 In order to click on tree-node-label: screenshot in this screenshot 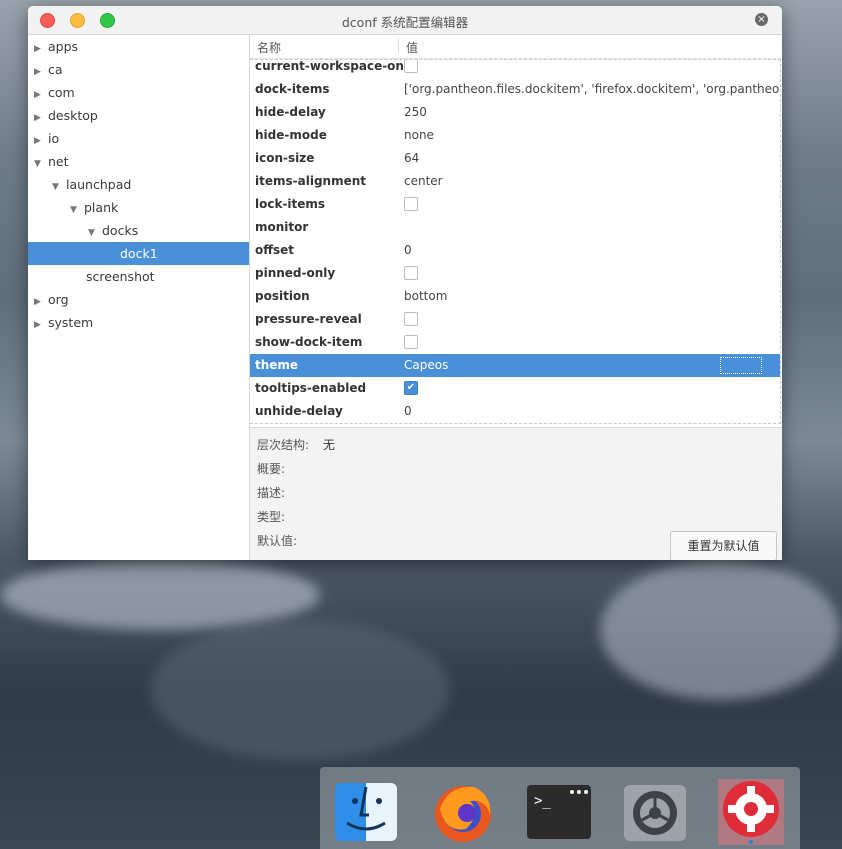, I will do `click(120, 276)`.